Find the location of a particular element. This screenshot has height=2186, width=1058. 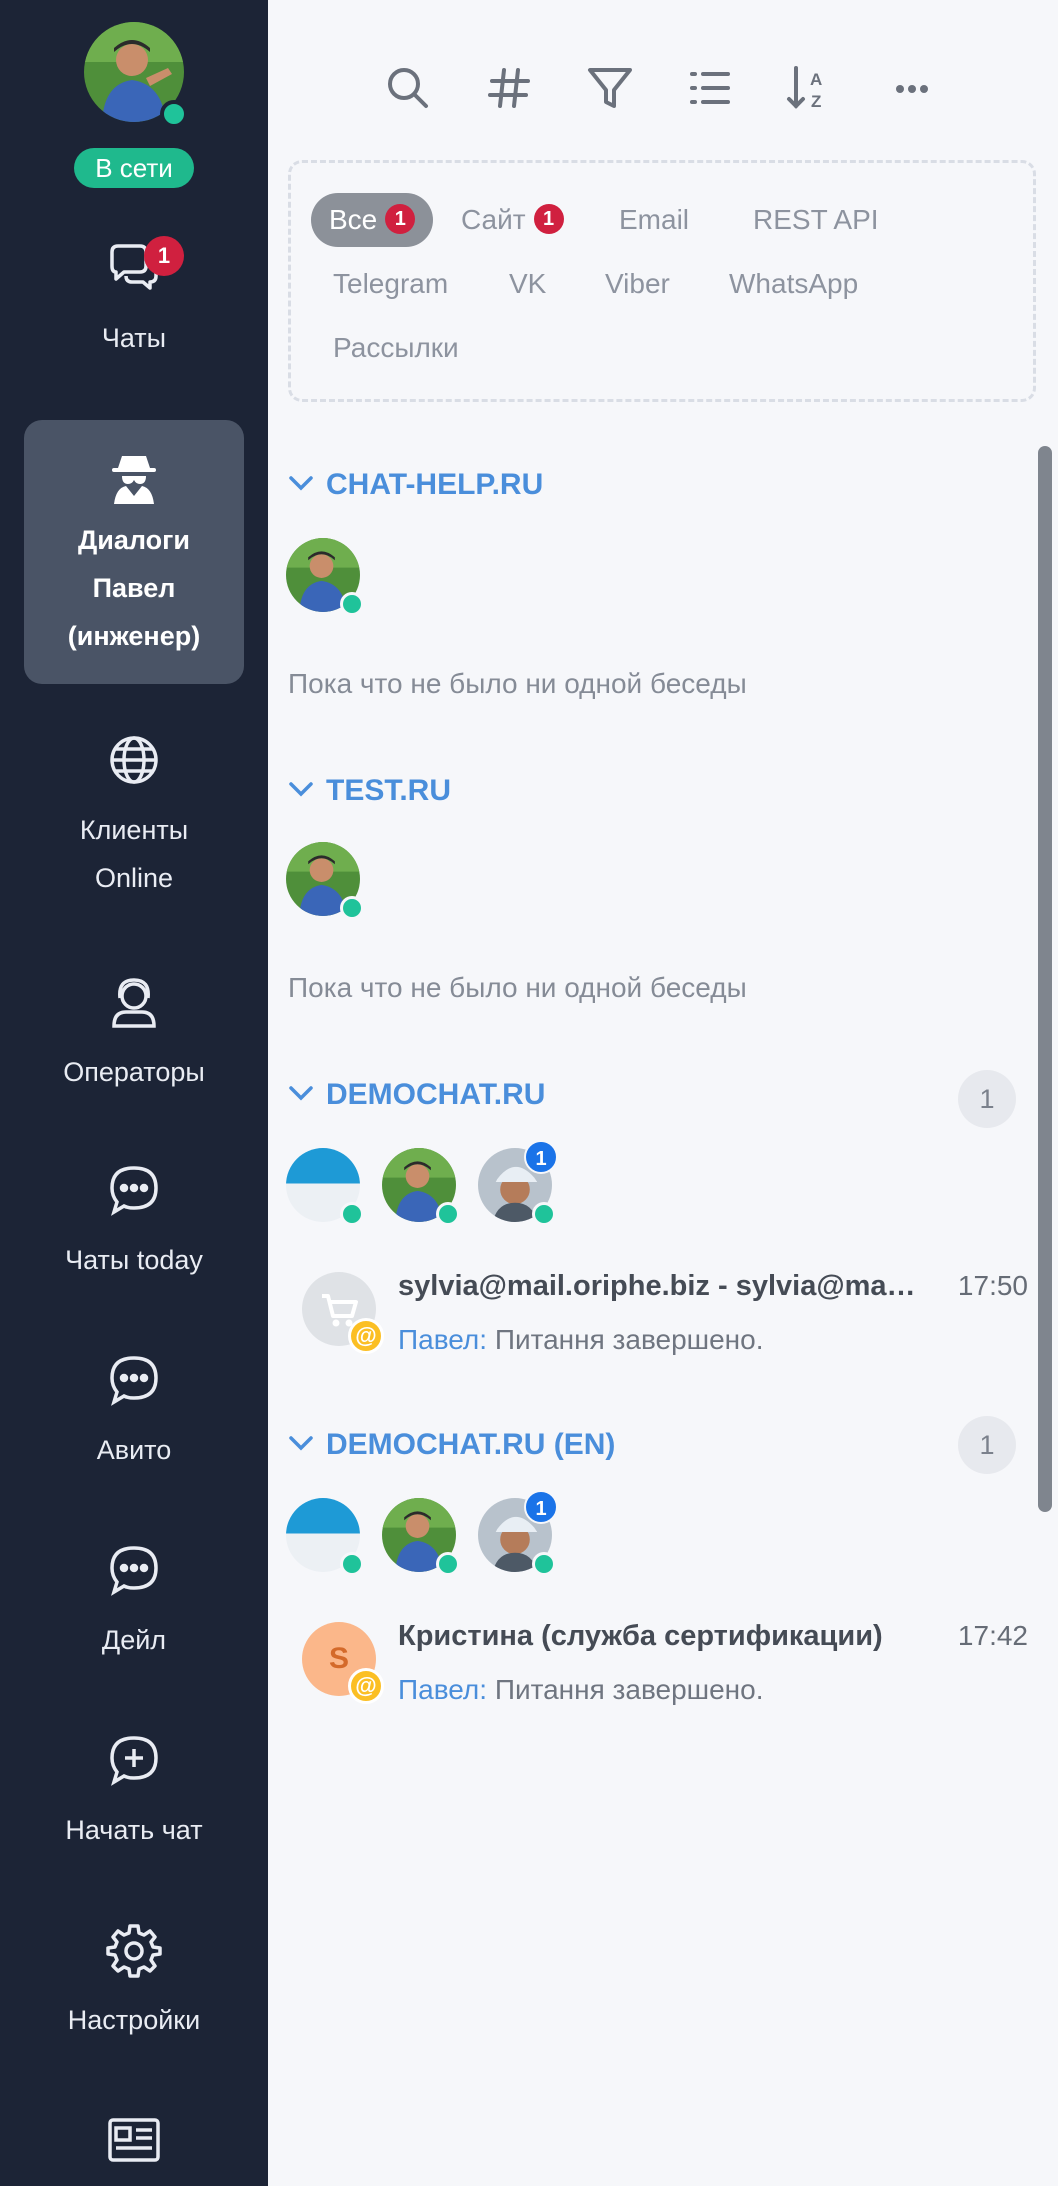

hashtag-icon is located at coordinates (509, 88).